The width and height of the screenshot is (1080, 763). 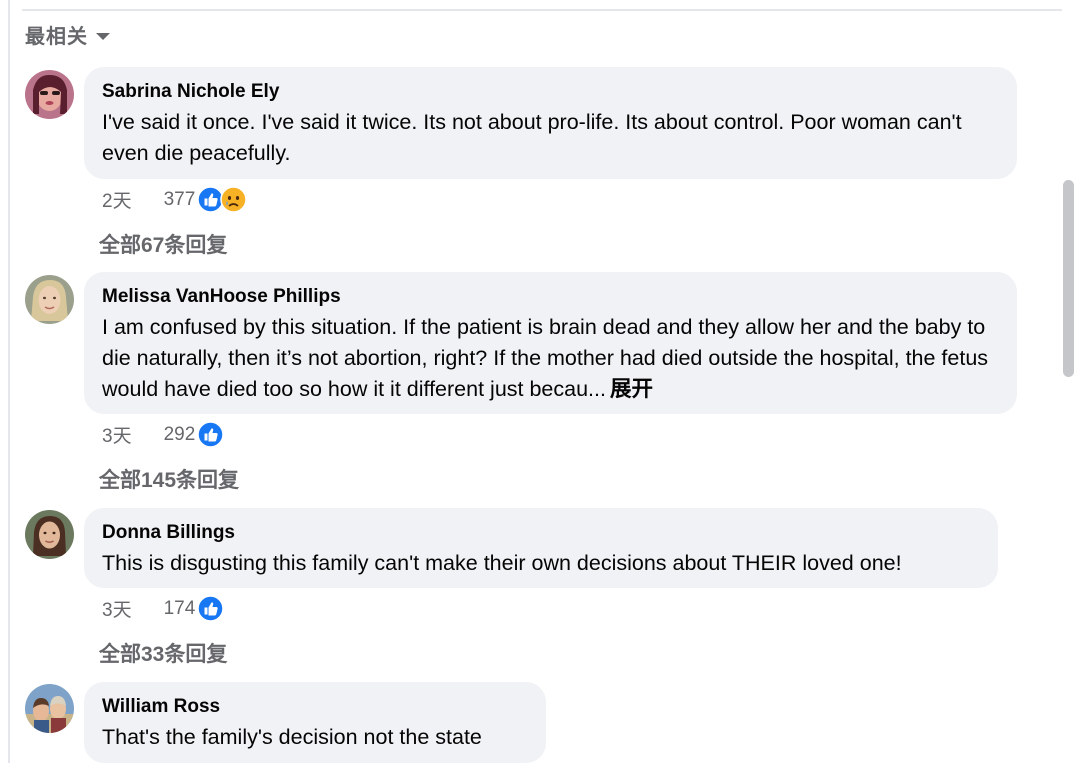 What do you see at coordinates (163, 244) in the screenshot?
I see `view-replies-link: 全部67条回复` at bounding box center [163, 244].